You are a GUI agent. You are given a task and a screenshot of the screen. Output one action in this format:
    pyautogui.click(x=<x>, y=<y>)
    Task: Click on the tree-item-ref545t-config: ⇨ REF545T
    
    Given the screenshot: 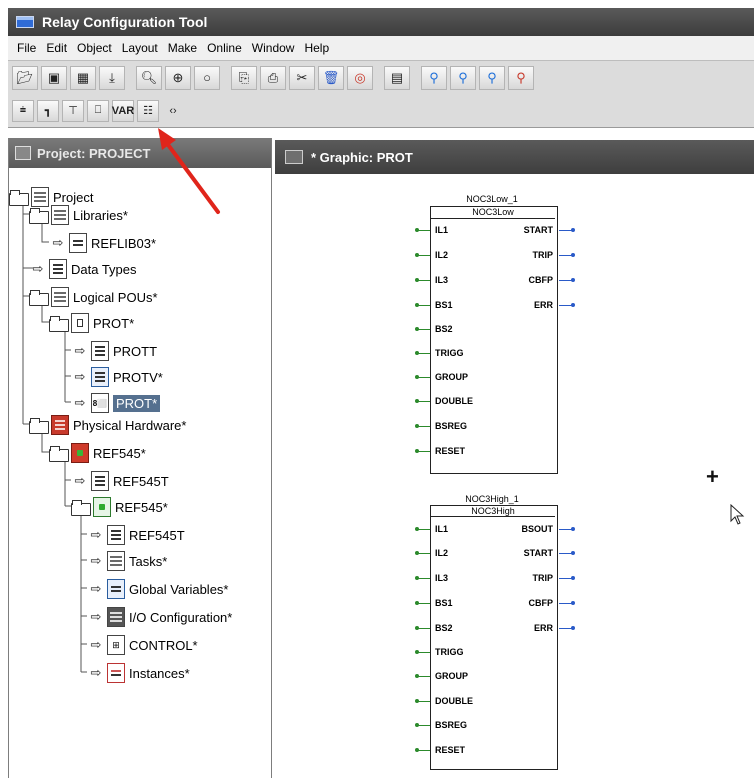 What is the action you would take?
    pyautogui.click(x=120, y=481)
    